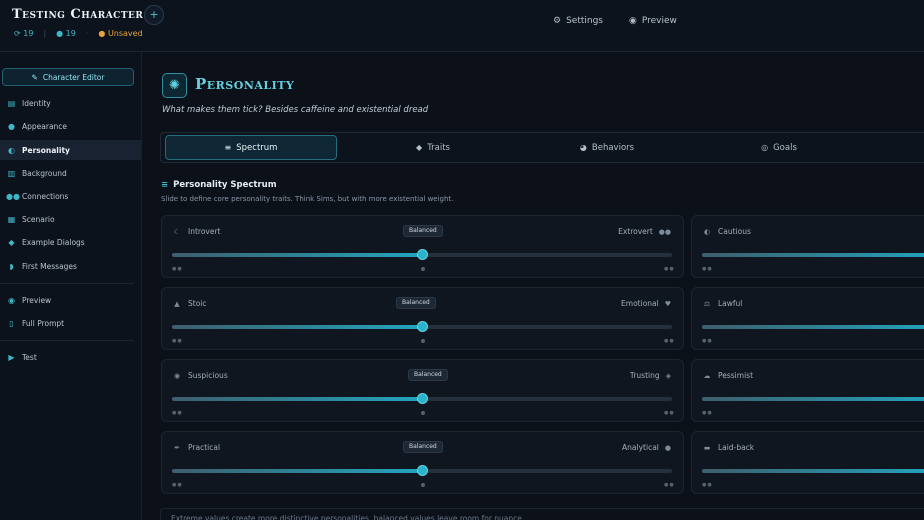  I want to click on tab-spectrum: ≡ Spectrum, so click(251, 147).